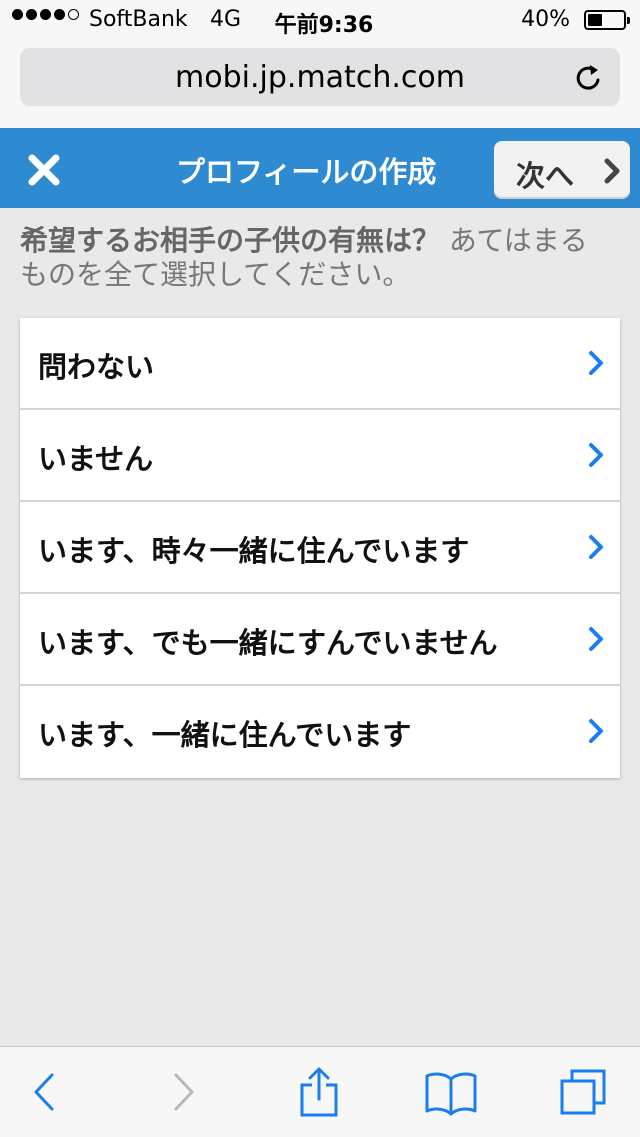 This screenshot has height=1137, width=640. Describe the element at coordinates (306, 172) in the screenshot. I see `page-title: プロフィールの作成` at that location.